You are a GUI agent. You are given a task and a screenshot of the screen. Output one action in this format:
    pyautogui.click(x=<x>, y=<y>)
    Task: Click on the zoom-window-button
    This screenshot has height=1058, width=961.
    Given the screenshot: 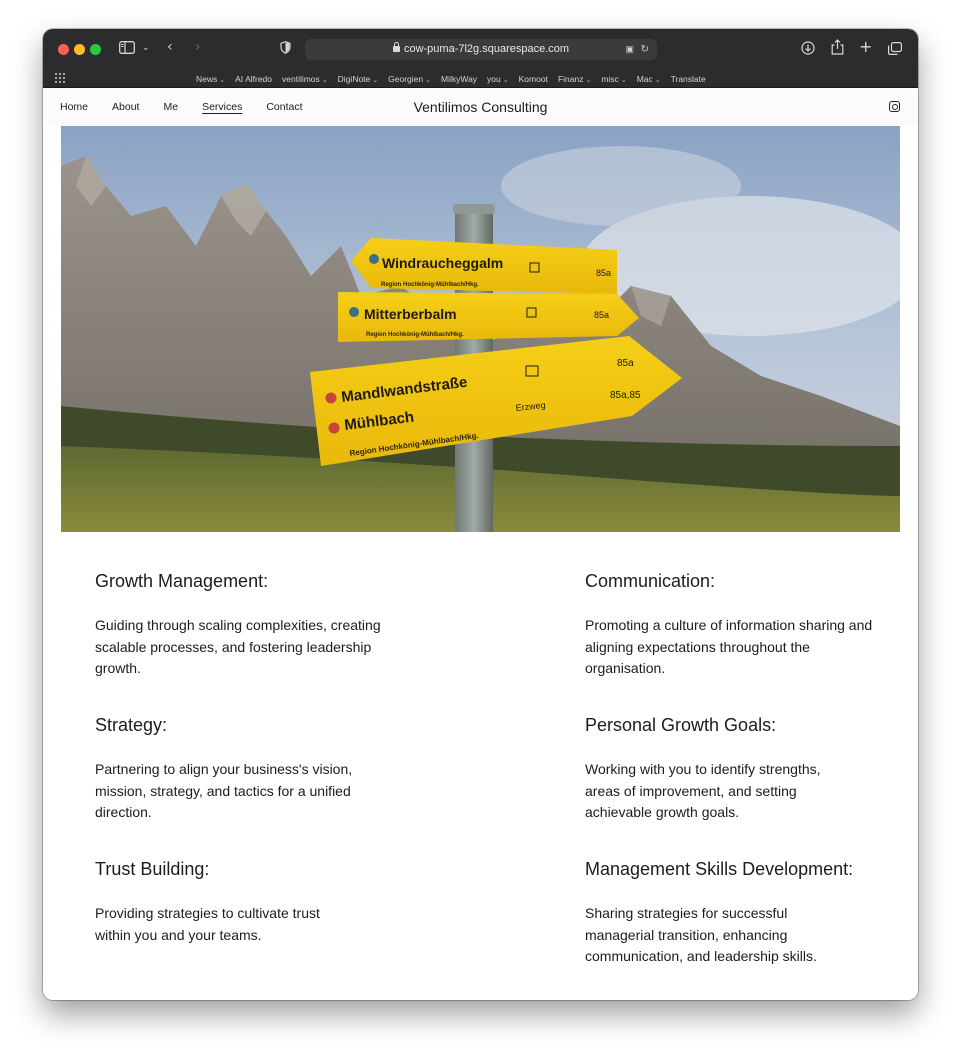 What is the action you would take?
    pyautogui.click(x=95, y=49)
    